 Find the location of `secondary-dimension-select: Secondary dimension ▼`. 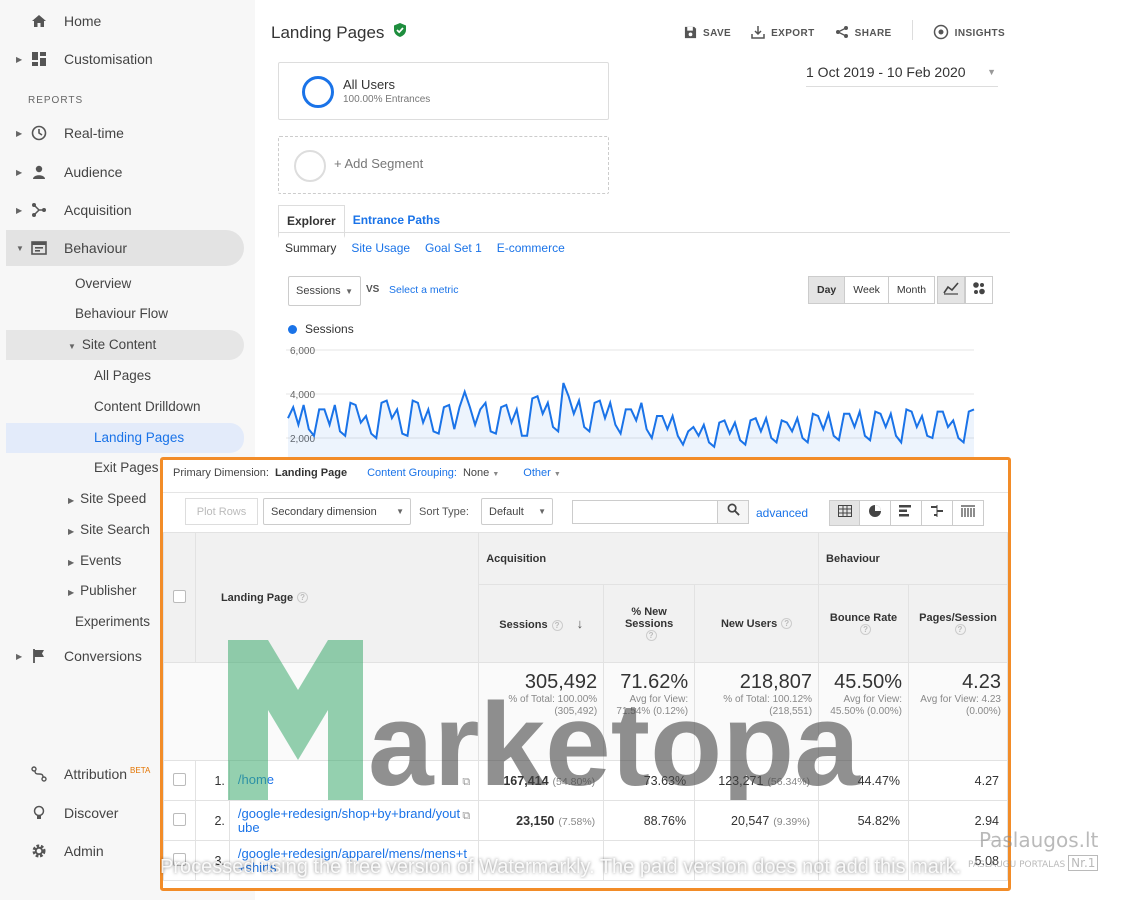

secondary-dimension-select: Secondary dimension ▼ is located at coordinates (337, 511).